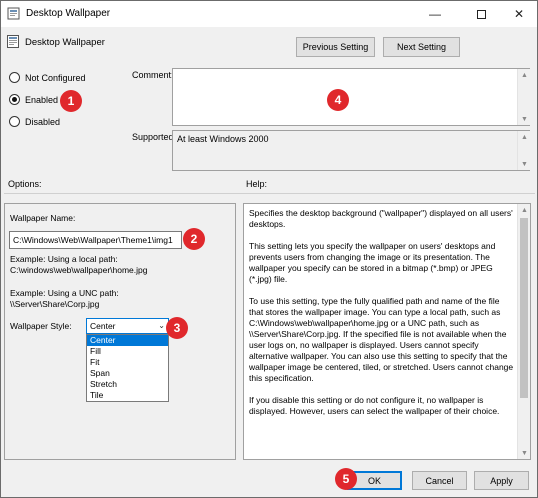  What do you see at coordinates (127, 395) in the screenshot?
I see `style-option-tile: Tile` at bounding box center [127, 395].